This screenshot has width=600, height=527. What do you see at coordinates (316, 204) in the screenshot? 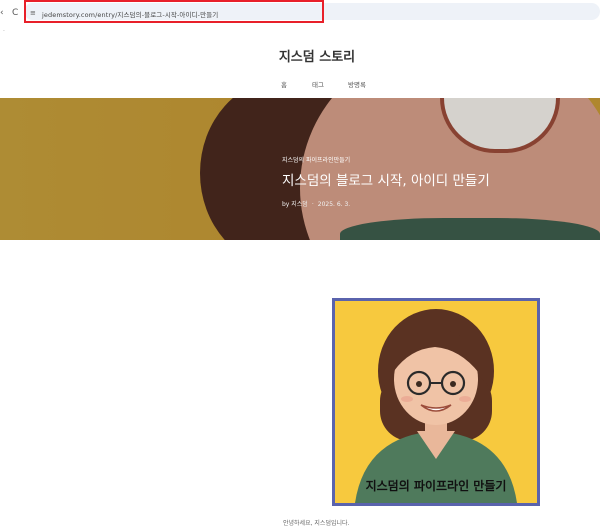
I see `post-meta: by 지스덤 · 2025. 6. 3.` at bounding box center [316, 204].